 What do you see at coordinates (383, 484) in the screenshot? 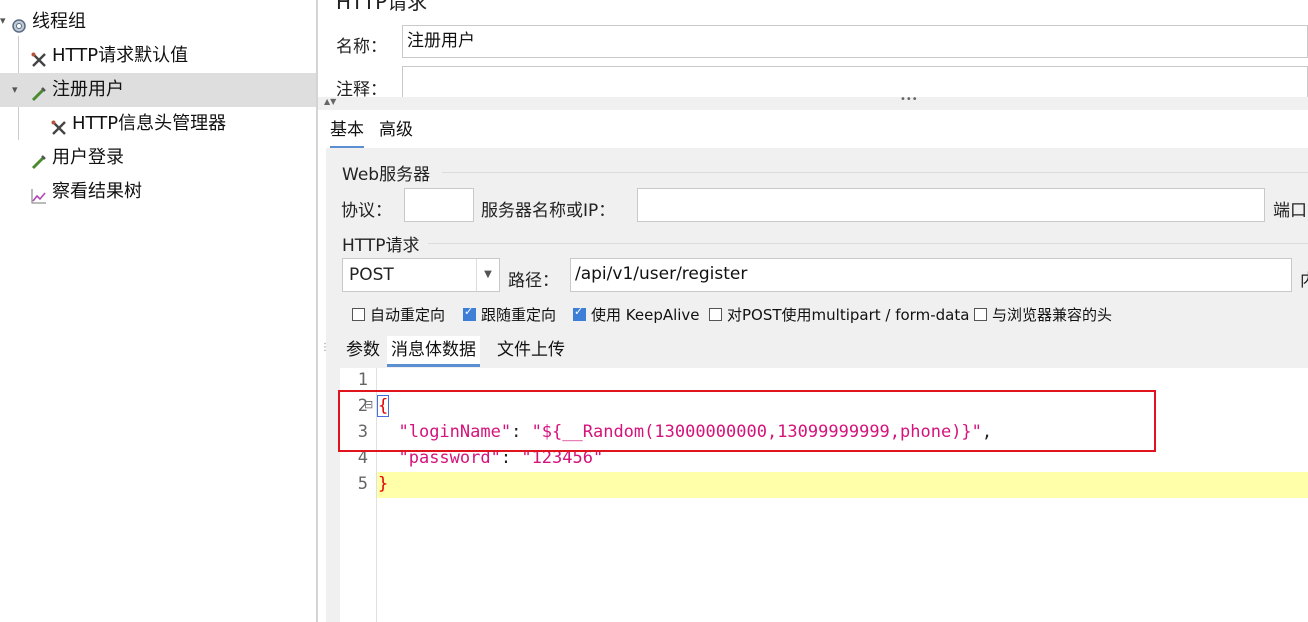
I see `code-line-5: }` at bounding box center [383, 484].